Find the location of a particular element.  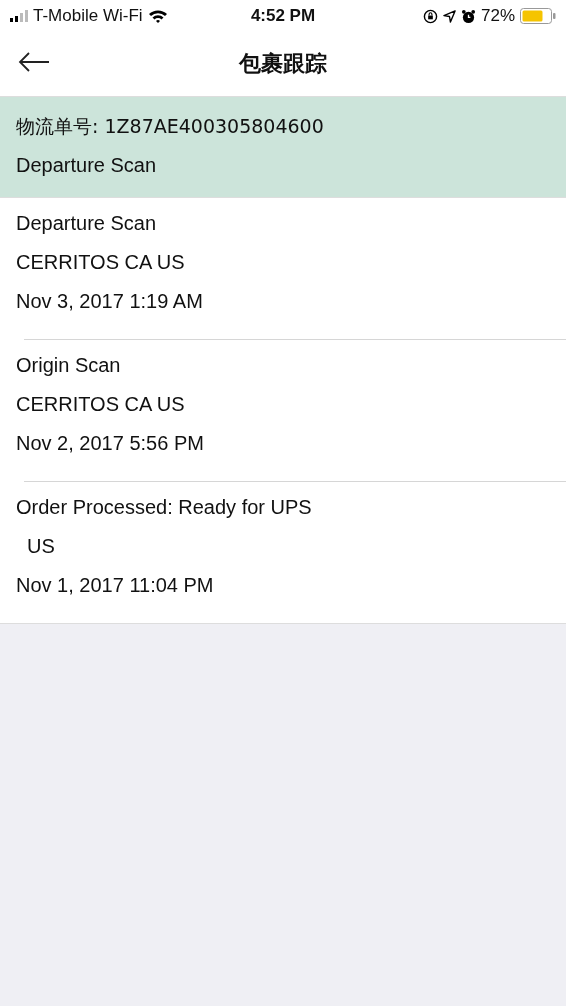

event-activity: Order Processed: Ready for UPS is located at coordinates (164, 507).